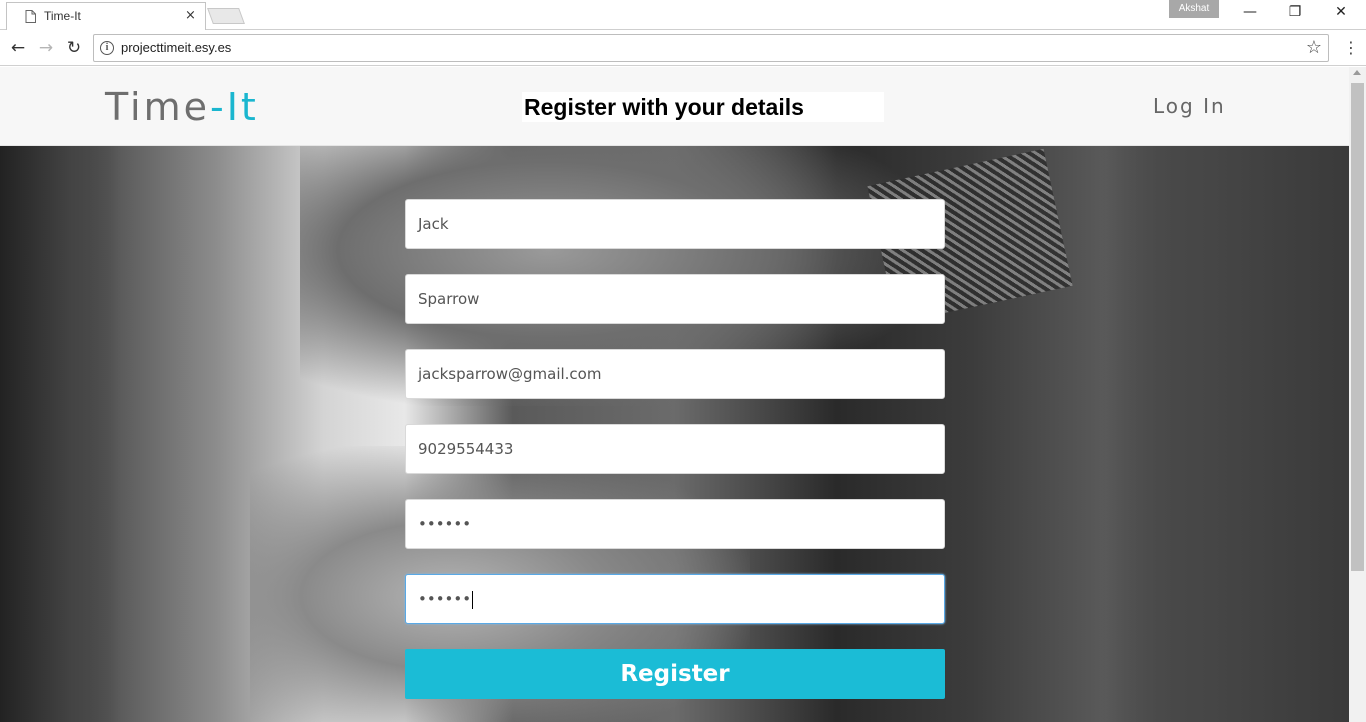  What do you see at coordinates (62, 16) in the screenshot?
I see `tab-title: Time-It` at bounding box center [62, 16].